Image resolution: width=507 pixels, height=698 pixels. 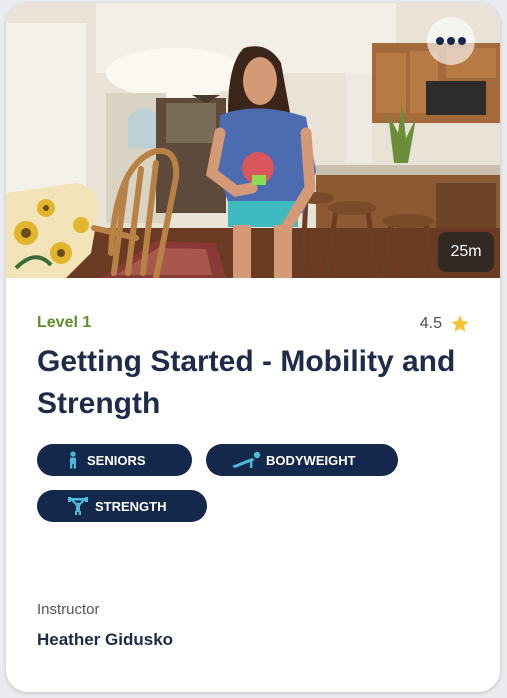 What do you see at coordinates (460, 323) in the screenshot?
I see `star-icon` at bounding box center [460, 323].